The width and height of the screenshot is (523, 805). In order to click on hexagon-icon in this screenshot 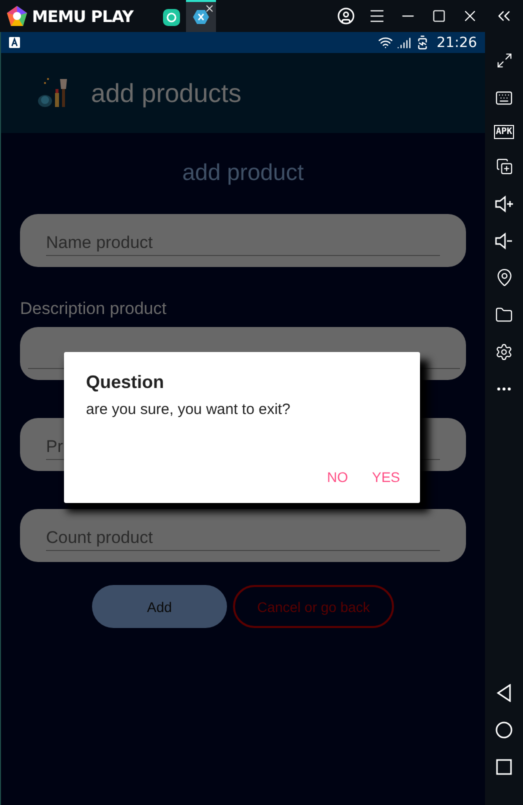, I will do `click(201, 17)`.